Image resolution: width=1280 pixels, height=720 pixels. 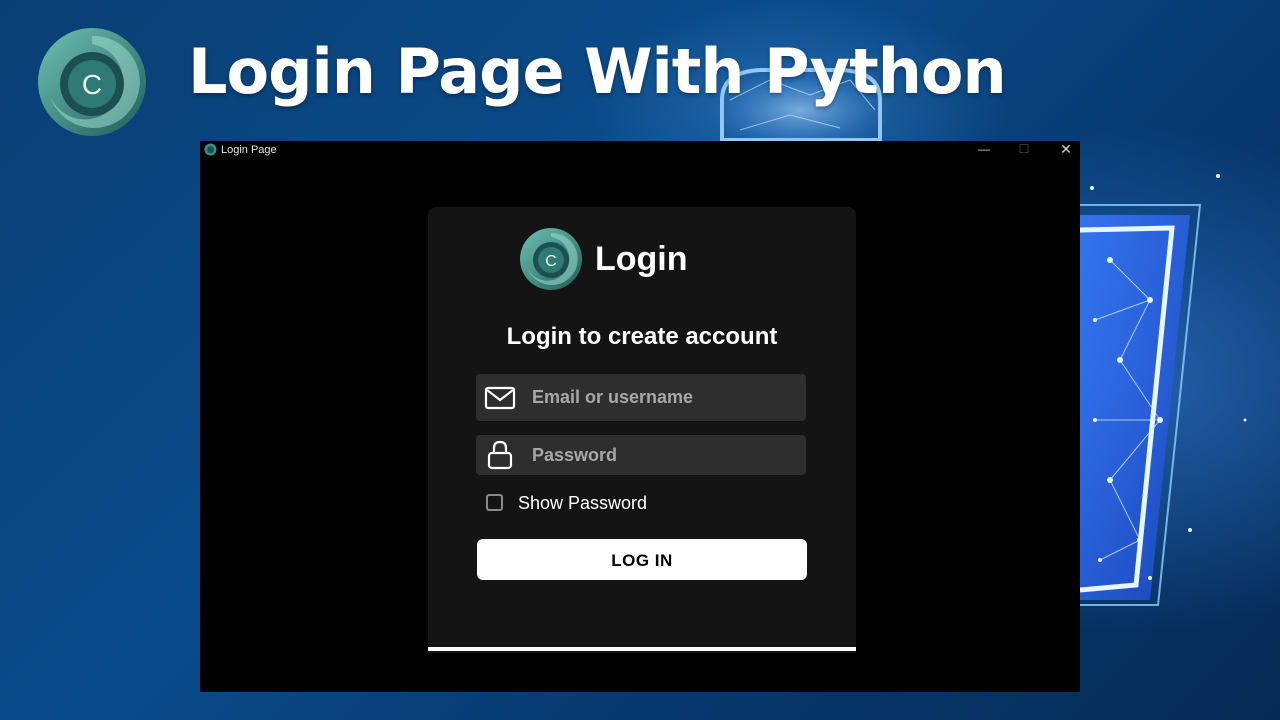 I want to click on login-button: LOG IN, so click(x=642, y=559).